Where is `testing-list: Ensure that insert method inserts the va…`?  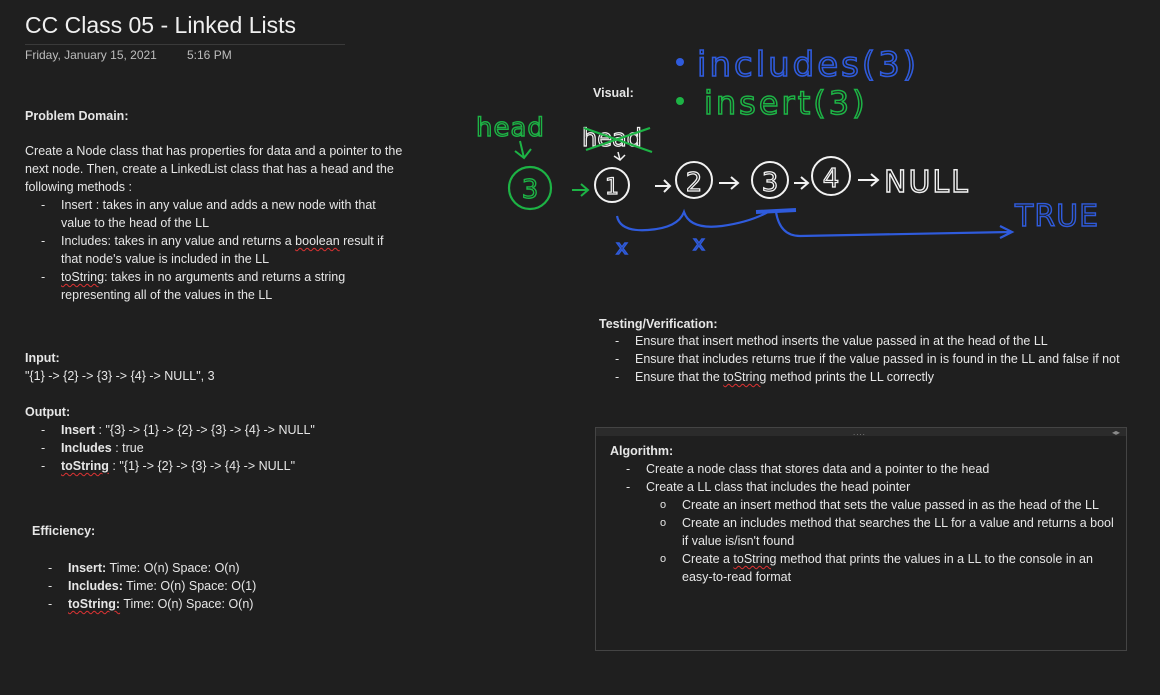
testing-list: Ensure that insert method inserts the va… is located at coordinates (861, 359).